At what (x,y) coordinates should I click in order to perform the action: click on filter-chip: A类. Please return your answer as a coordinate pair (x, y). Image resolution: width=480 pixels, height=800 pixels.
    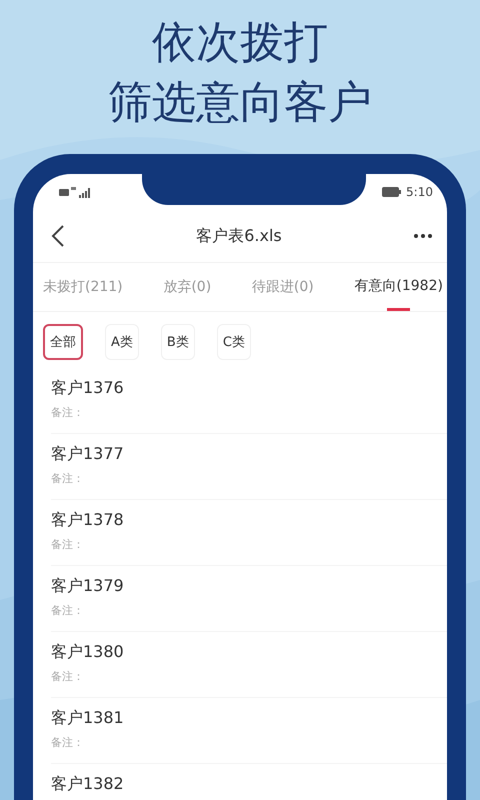
    Looking at the image, I should click on (122, 342).